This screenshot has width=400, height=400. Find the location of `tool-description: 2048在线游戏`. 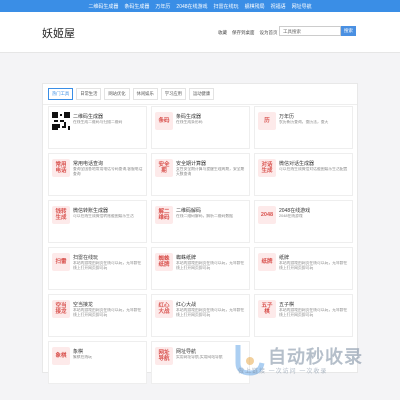

tool-description: 2048在线游戏 is located at coordinates (291, 216).